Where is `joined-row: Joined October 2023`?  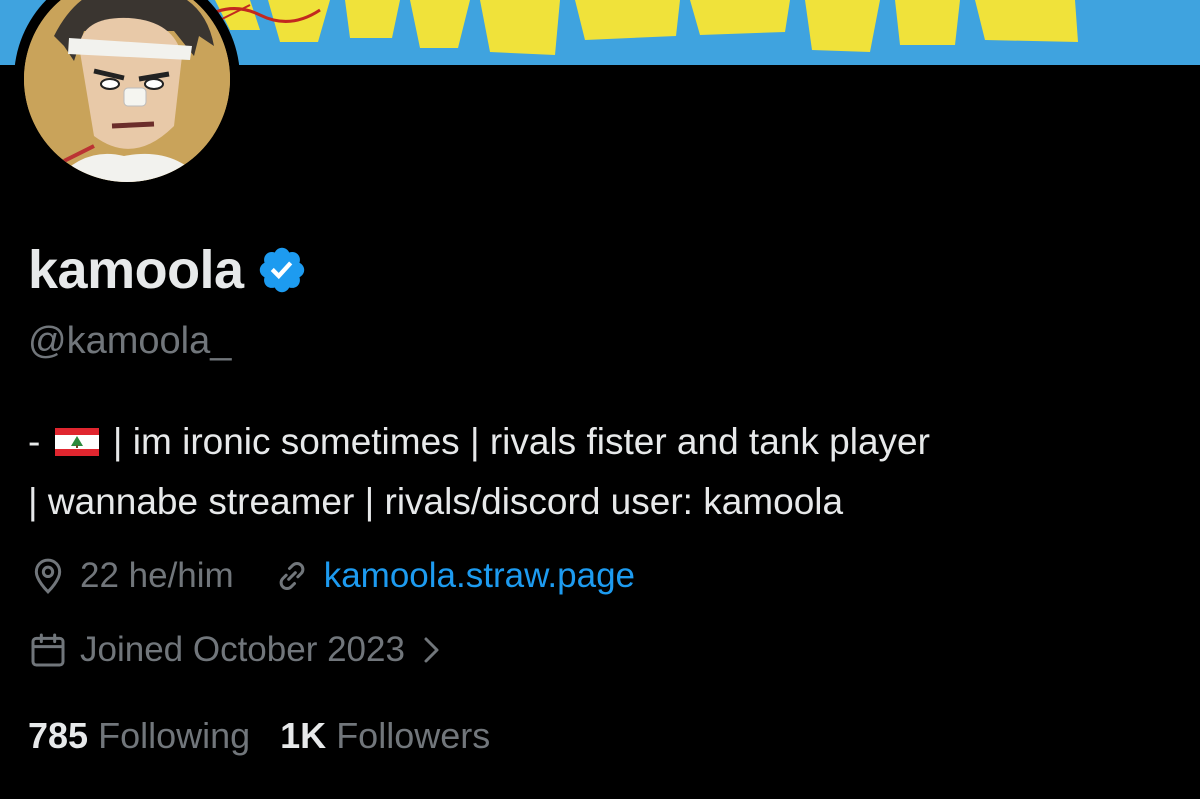
joined-row: Joined October 2023 is located at coordinates (236, 650).